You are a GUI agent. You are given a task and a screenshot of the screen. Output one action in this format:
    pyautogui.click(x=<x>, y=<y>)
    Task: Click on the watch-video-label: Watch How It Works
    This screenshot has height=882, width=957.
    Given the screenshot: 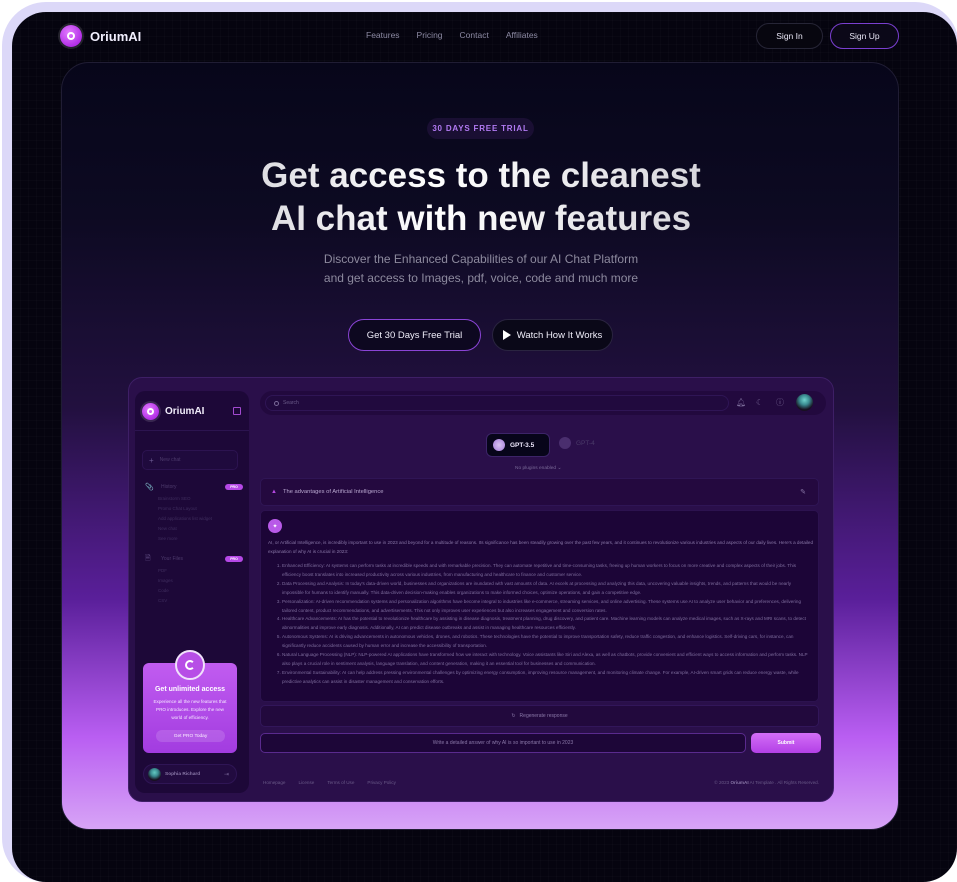 What is the action you would take?
    pyautogui.click(x=559, y=335)
    